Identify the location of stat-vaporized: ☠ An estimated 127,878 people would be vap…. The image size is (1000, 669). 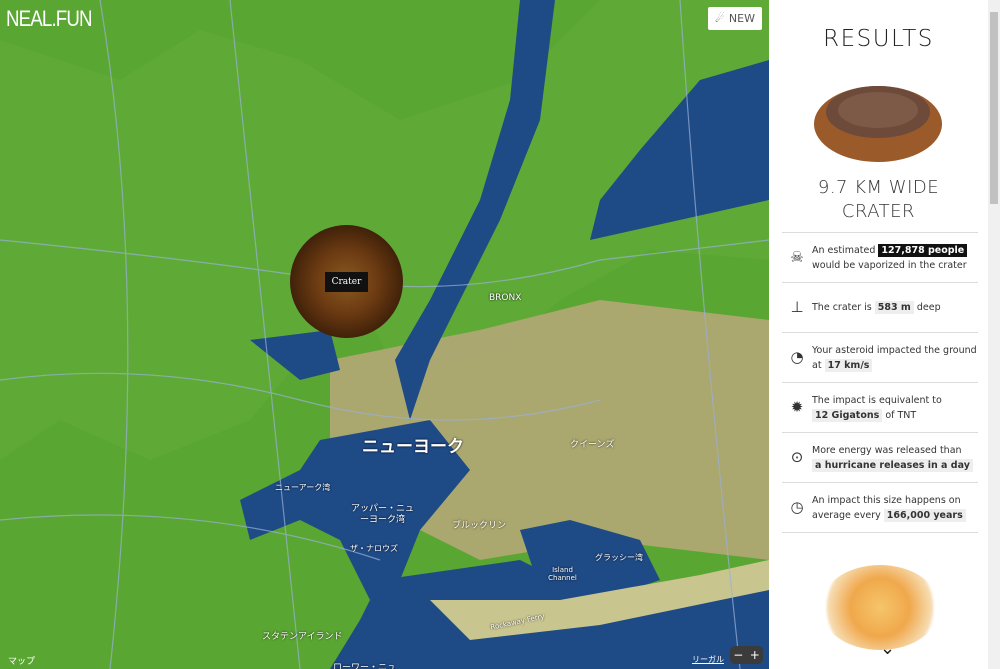
(880, 258).